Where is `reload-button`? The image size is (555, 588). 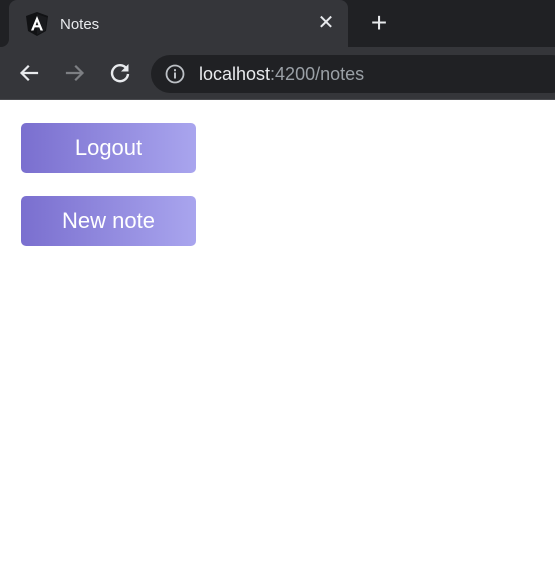 reload-button is located at coordinates (120, 73).